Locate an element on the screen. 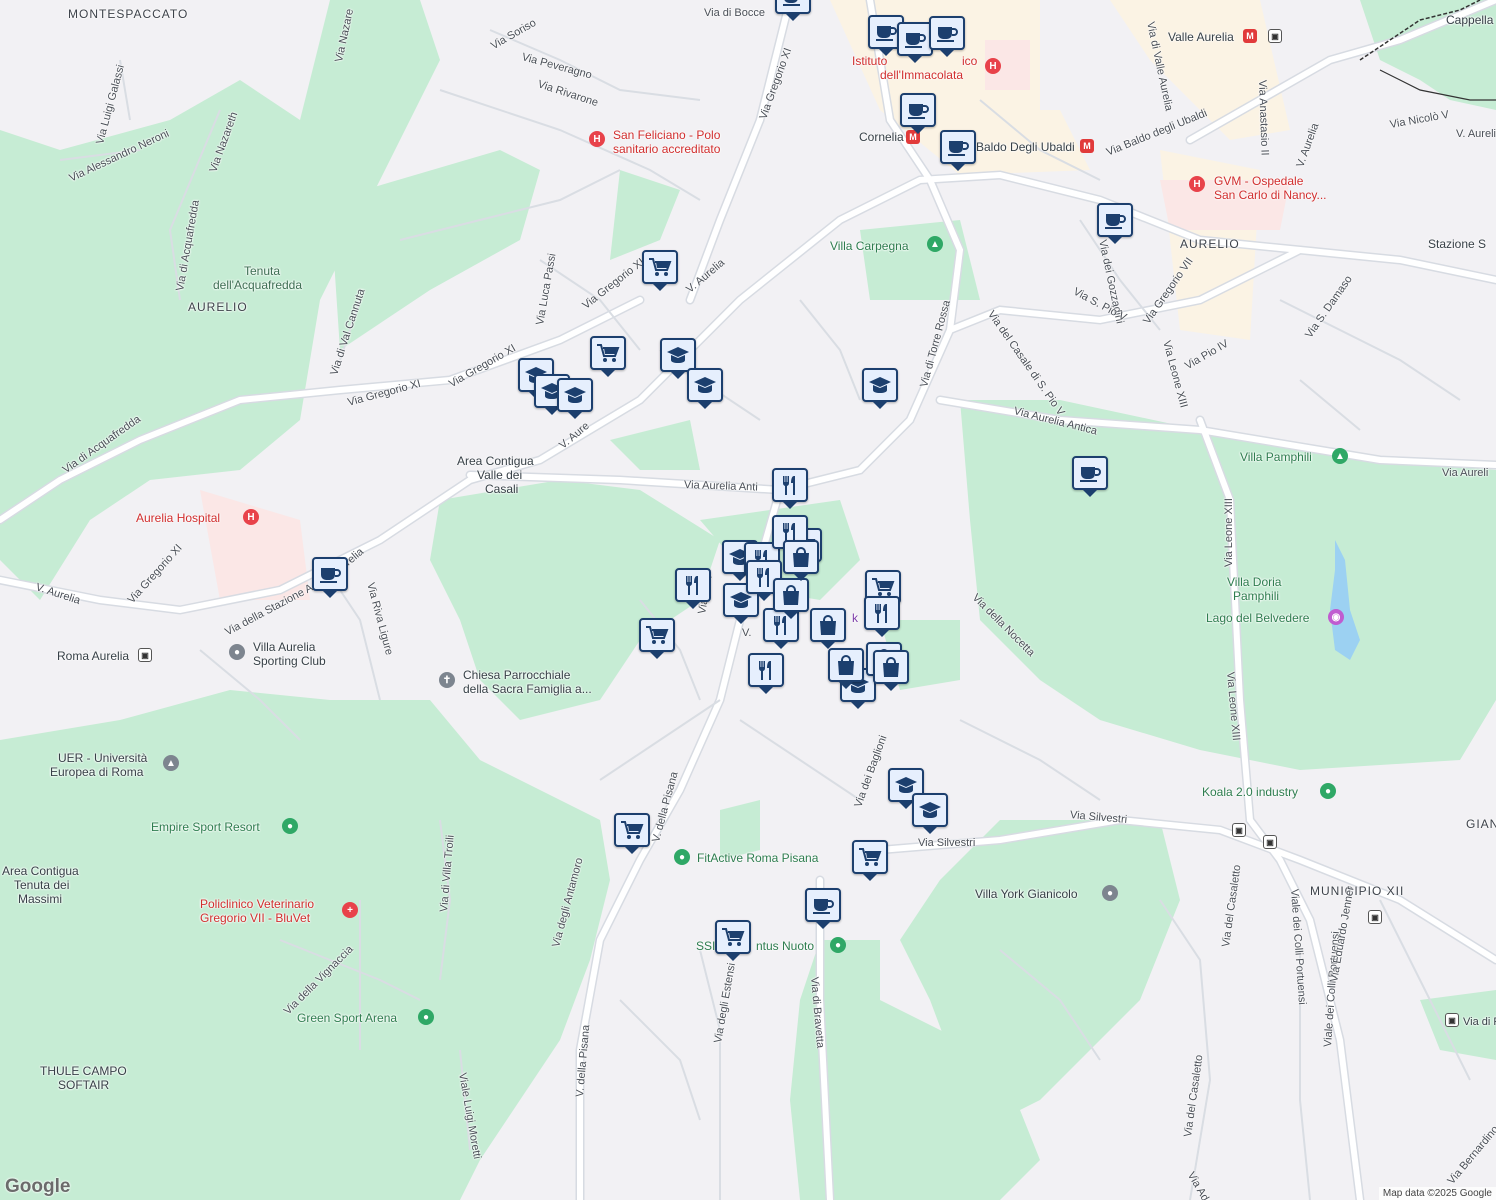  vet-marker: + is located at coordinates (350, 910).